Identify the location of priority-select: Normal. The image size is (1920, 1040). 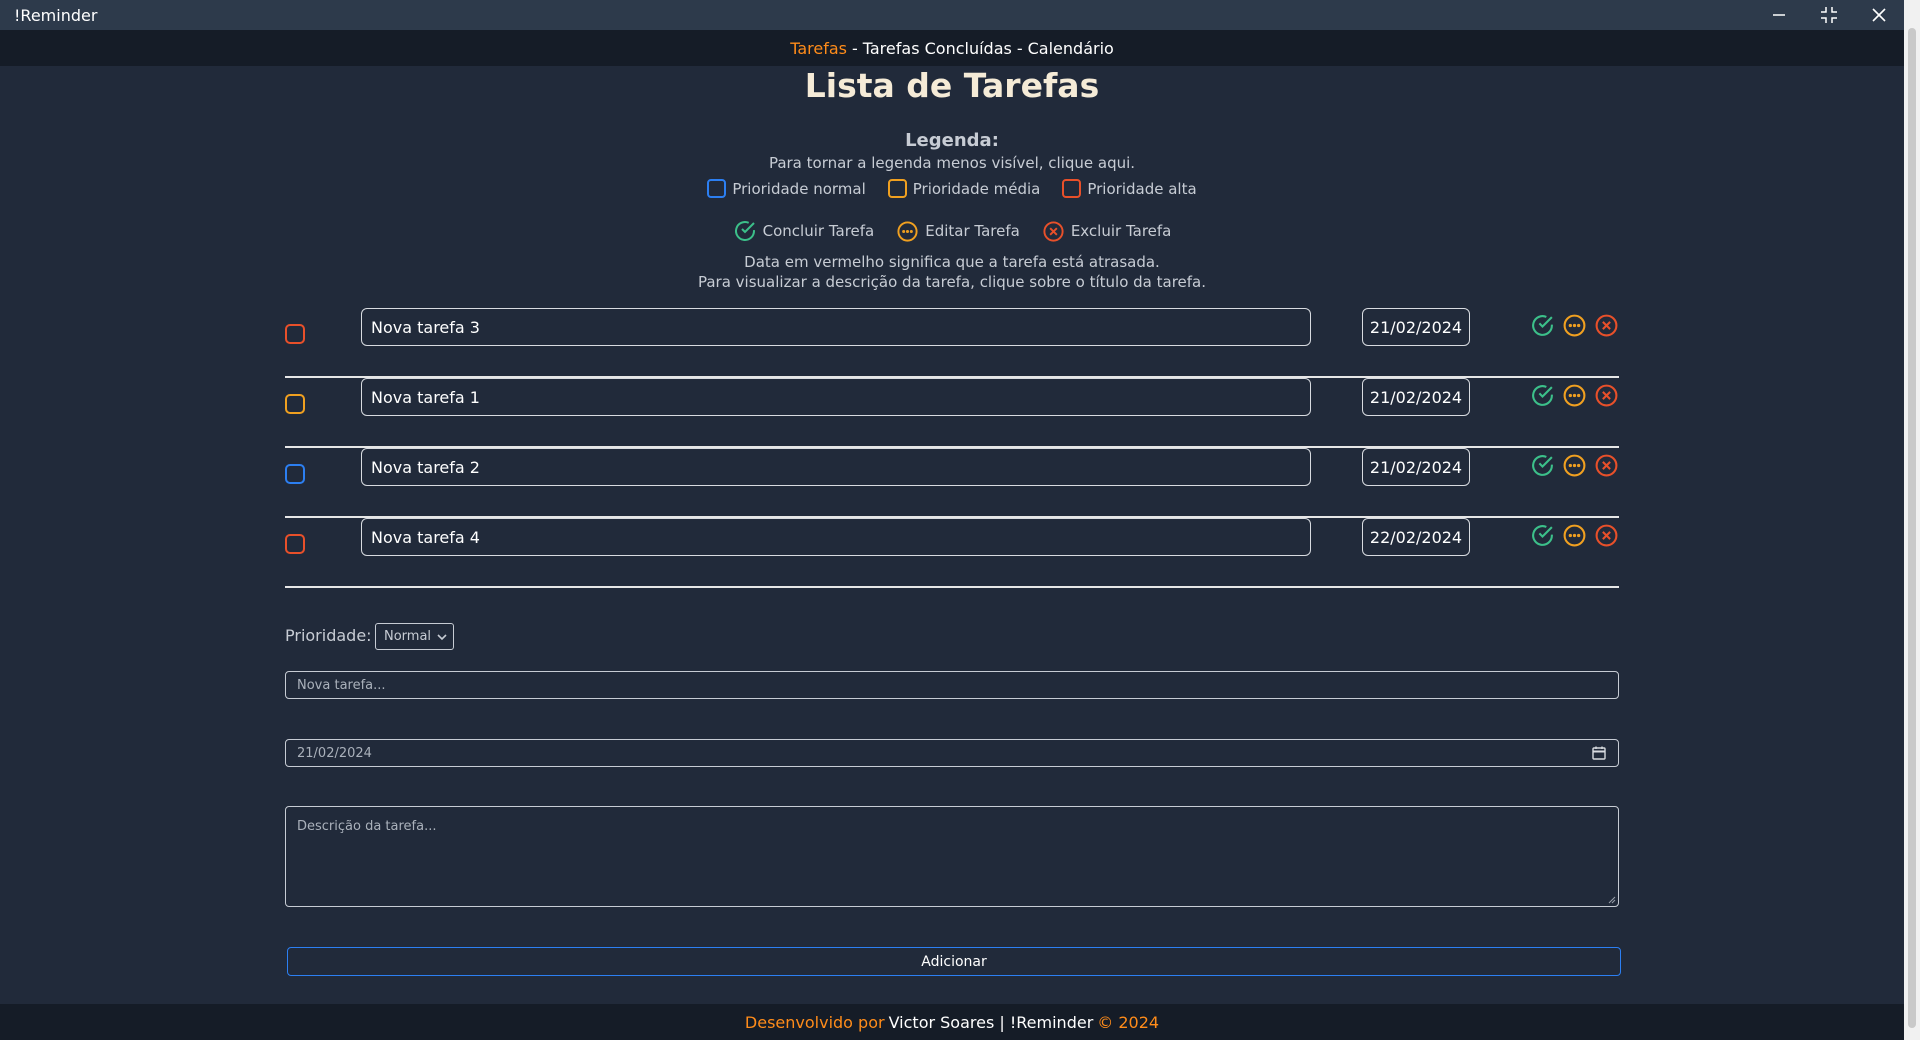
(414, 636).